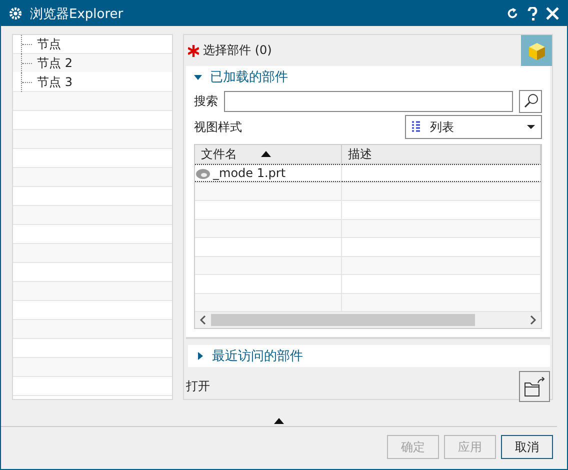 The image size is (568, 470). What do you see at coordinates (532, 13) in the screenshot?
I see `help-icon` at bounding box center [532, 13].